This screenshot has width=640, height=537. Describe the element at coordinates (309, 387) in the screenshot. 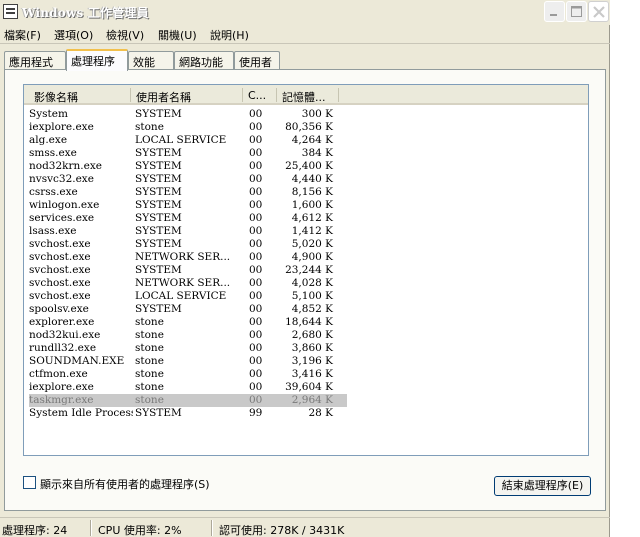

I see `process-memory: 39,604 K` at that location.